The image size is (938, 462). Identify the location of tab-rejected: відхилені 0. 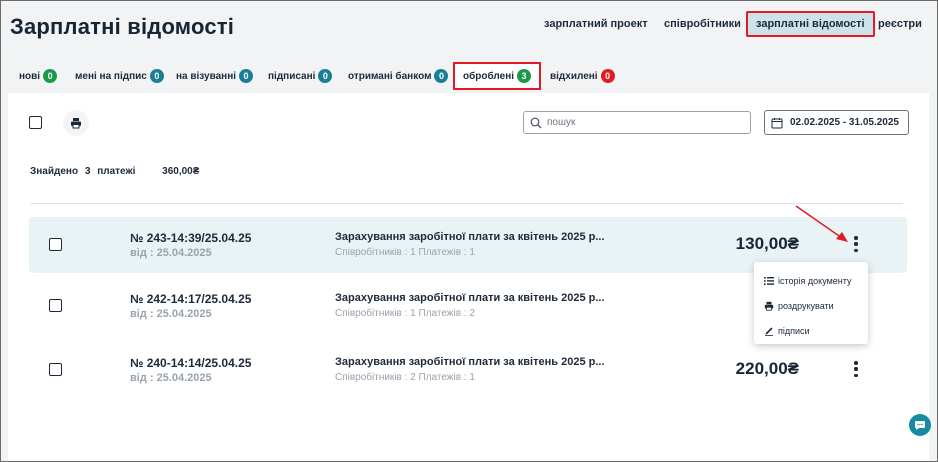
(582, 76).